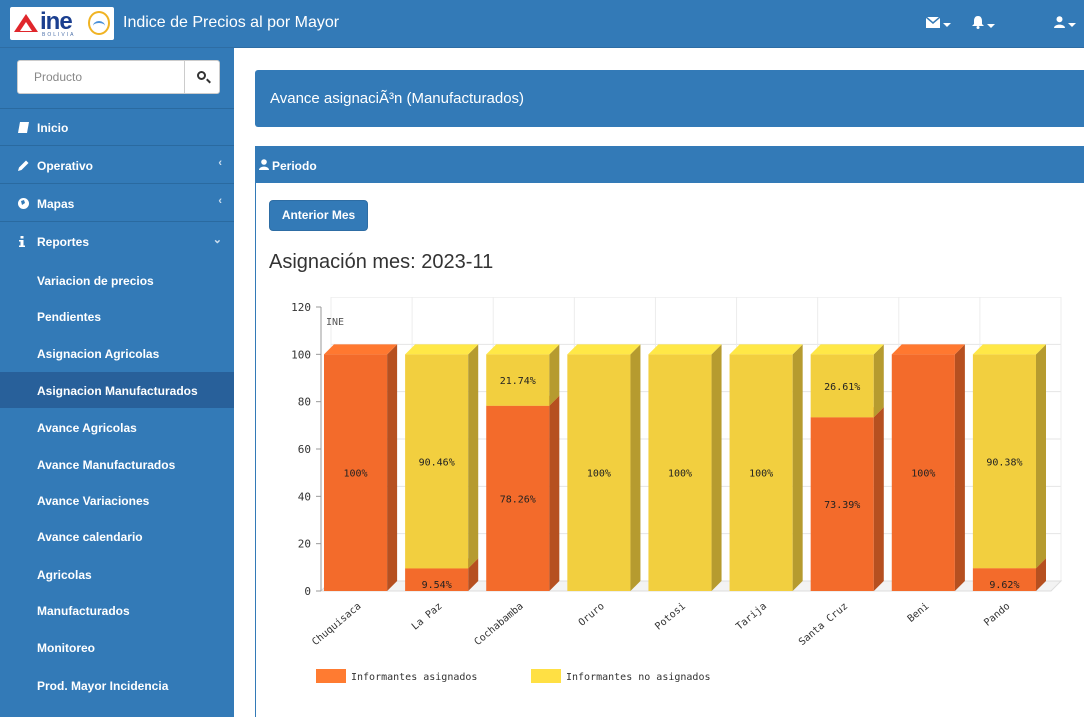  I want to click on data-label: 9.54%, so click(437, 585).